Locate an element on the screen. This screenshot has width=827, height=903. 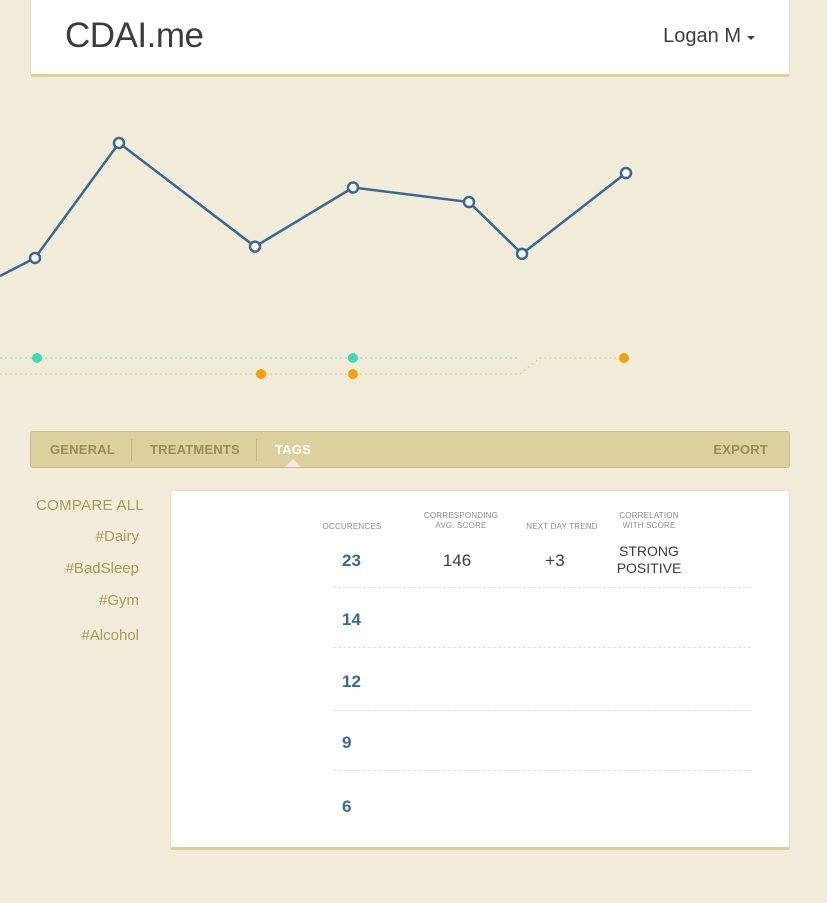
tag-markers is located at coordinates (314, 366).